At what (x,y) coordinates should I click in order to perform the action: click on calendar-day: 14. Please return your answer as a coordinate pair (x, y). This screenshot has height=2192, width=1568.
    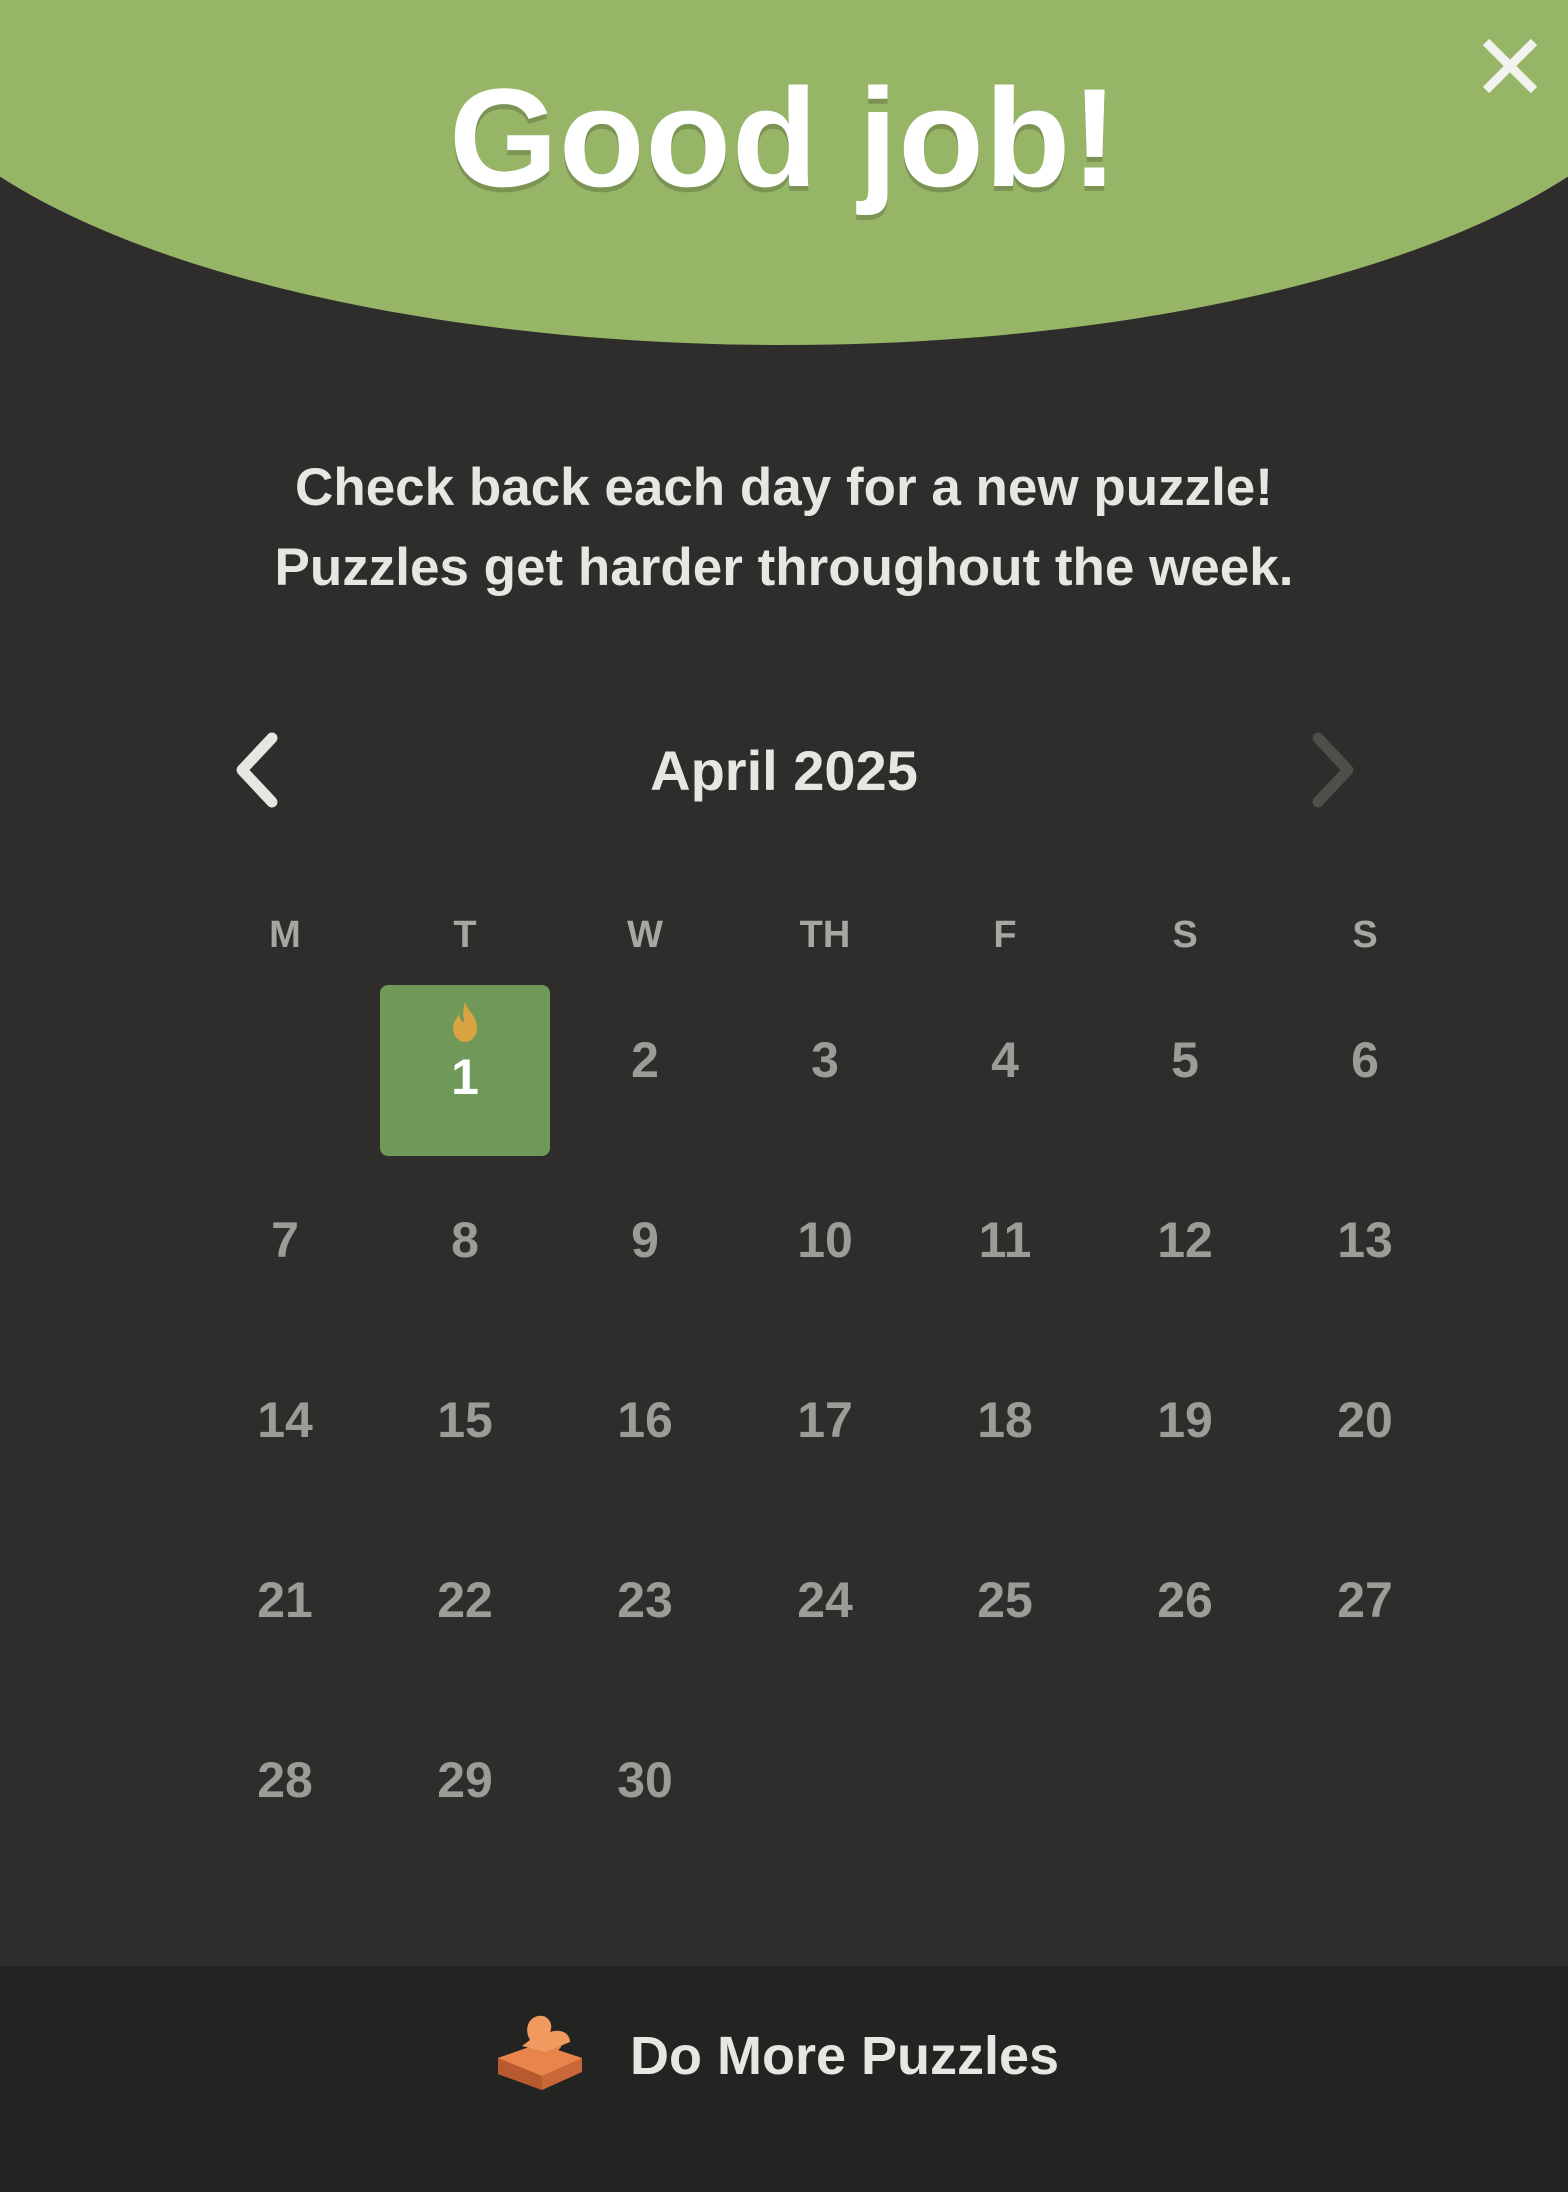
    Looking at the image, I should click on (285, 1420).